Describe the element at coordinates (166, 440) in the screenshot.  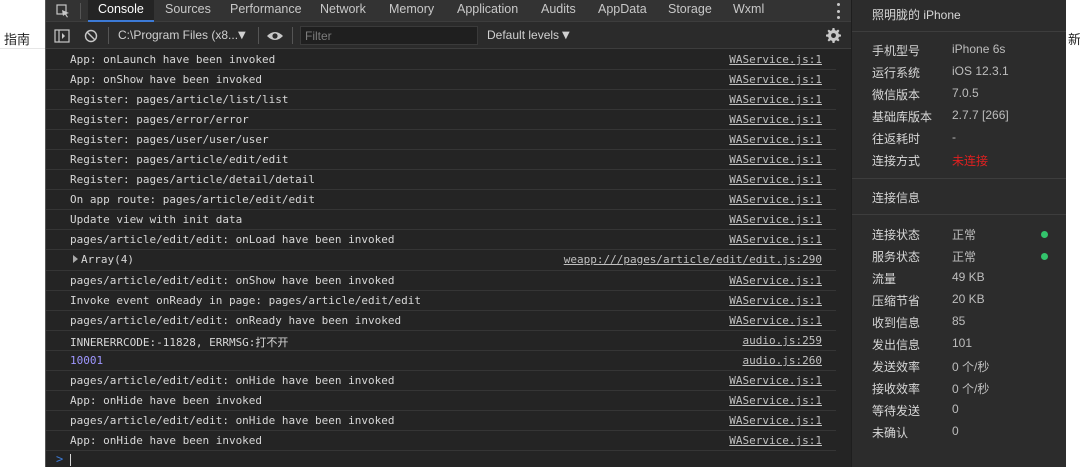
I see `console-message: App: onHide have been invoked` at that location.